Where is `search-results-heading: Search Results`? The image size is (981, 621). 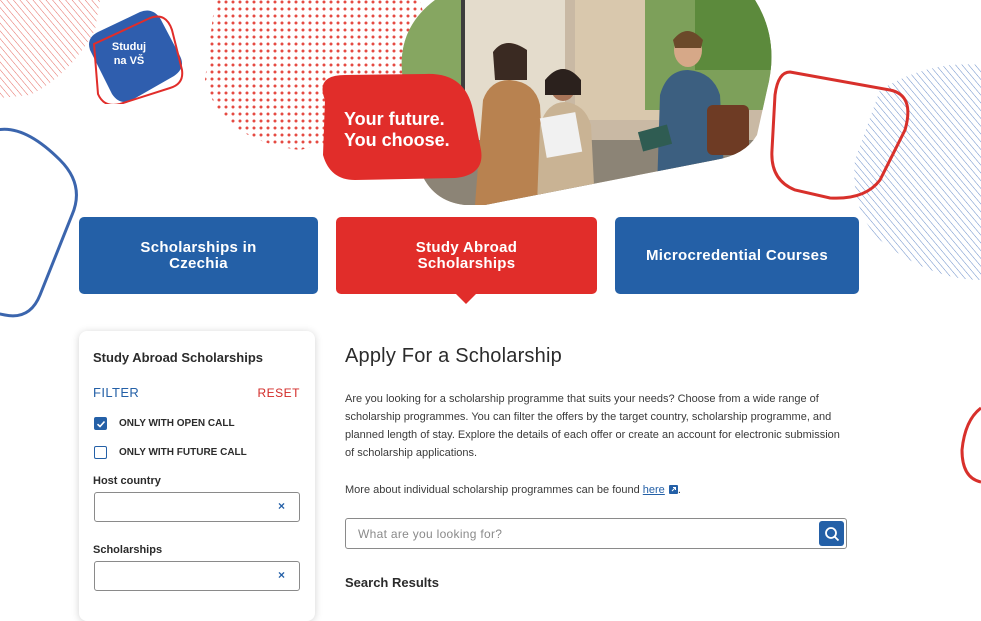
search-results-heading: Search Results is located at coordinates (392, 582).